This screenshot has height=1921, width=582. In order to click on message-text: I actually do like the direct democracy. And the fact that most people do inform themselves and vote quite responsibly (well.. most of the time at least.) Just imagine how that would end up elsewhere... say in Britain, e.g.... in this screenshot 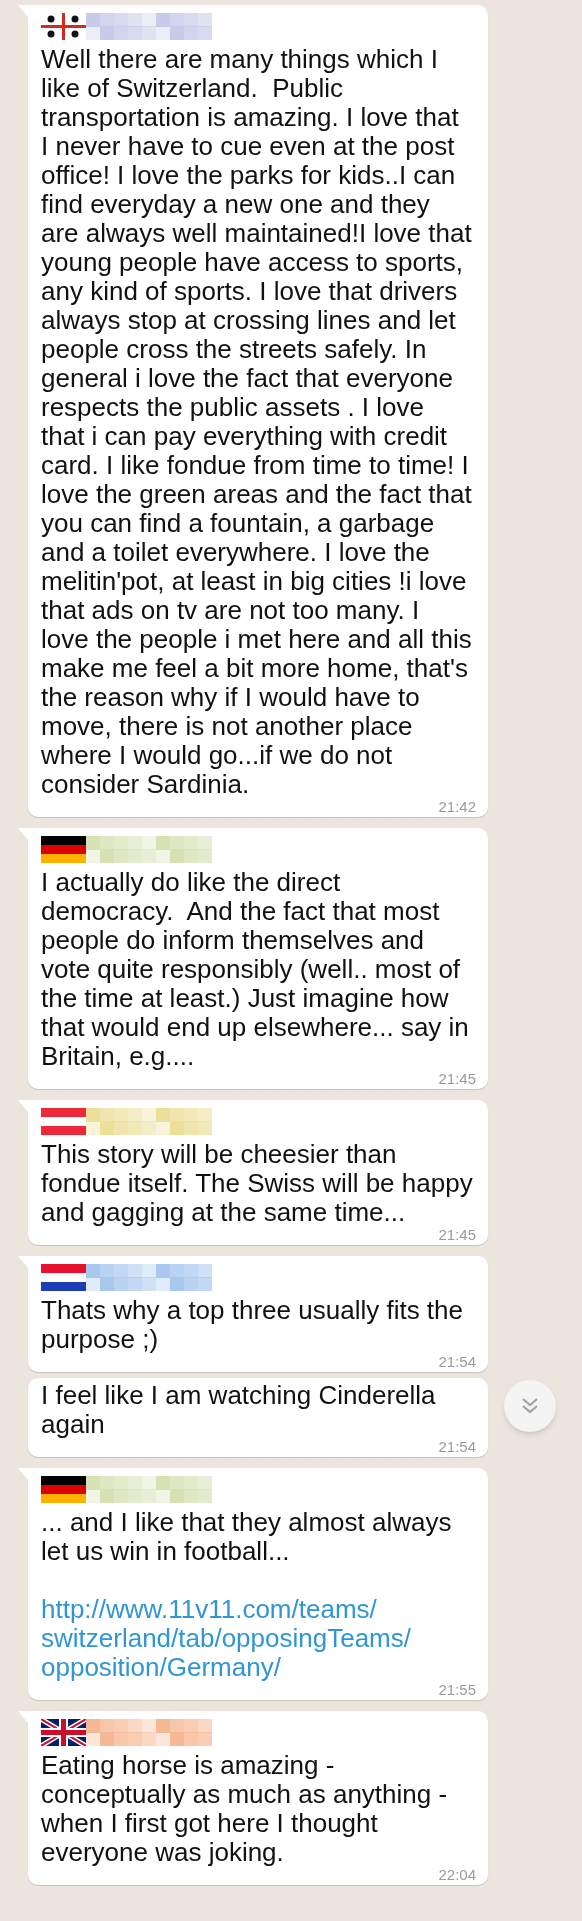, I will do `click(255, 969)`.